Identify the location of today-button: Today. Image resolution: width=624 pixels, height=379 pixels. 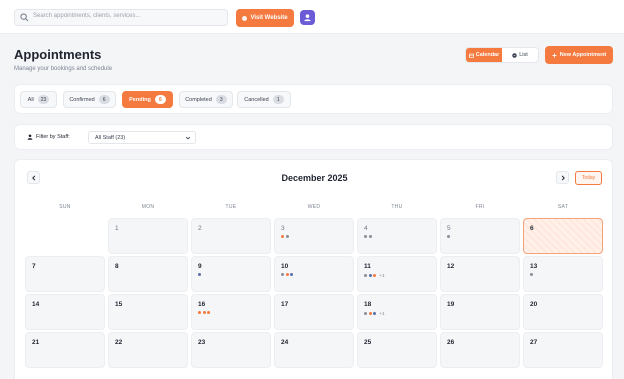
(588, 178).